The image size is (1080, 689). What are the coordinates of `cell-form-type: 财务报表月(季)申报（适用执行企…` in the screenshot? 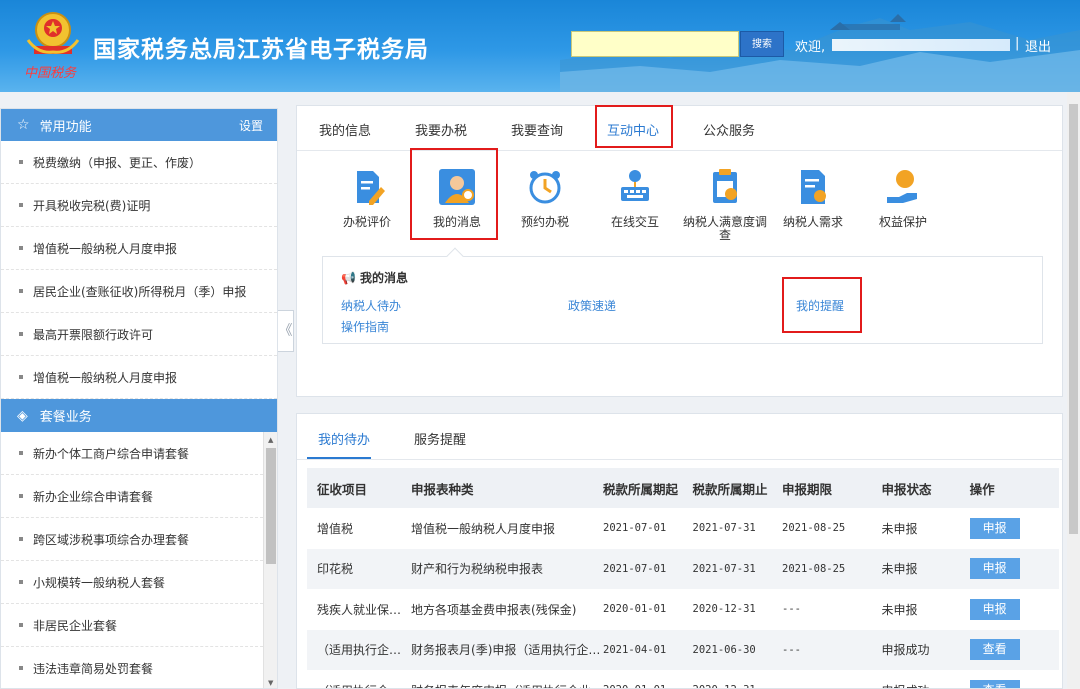 It's located at (502, 649).